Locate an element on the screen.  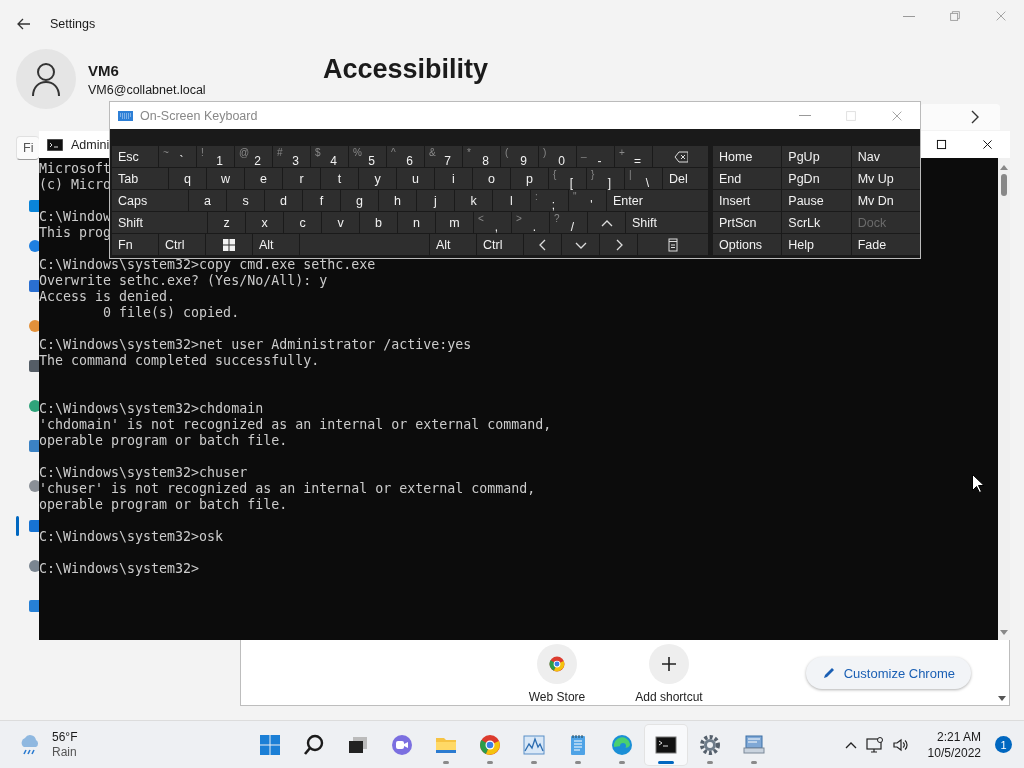
key: < , is located at coordinates (492, 222).